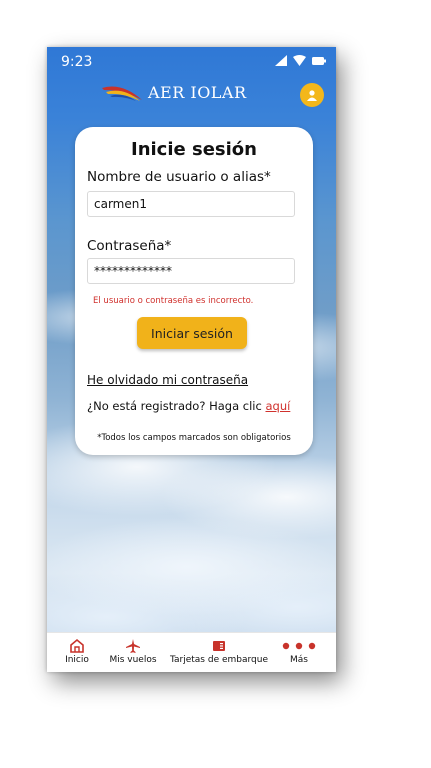 Image resolution: width=431 pixels, height=768 pixels. What do you see at coordinates (173, 301) in the screenshot?
I see `error-message: El usuario o contraseña es incorrecto.` at bounding box center [173, 301].